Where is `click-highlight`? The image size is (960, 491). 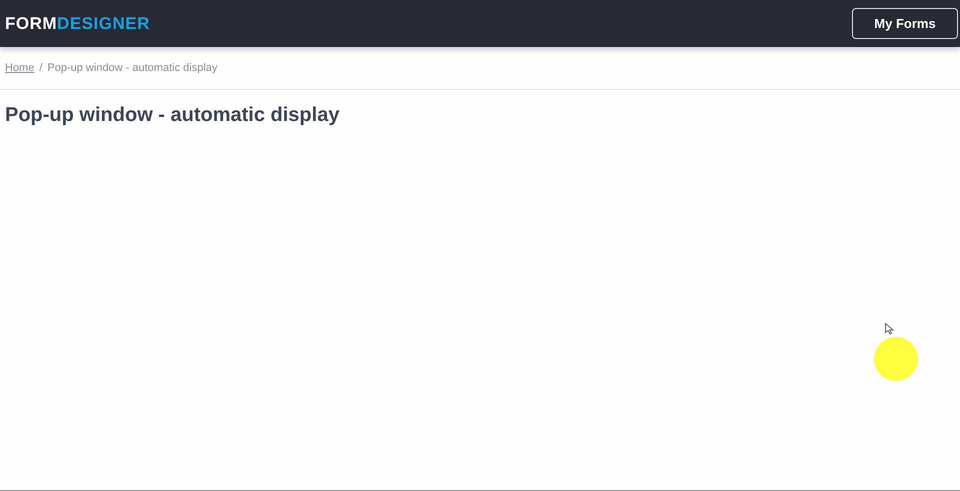 click-highlight is located at coordinates (896, 359).